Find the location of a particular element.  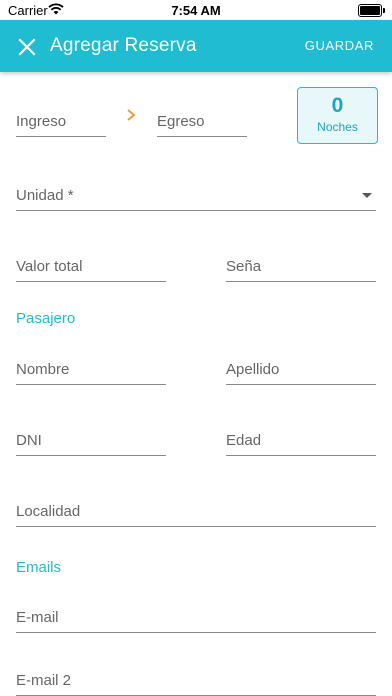

battery-icon is located at coordinates (371, 10).